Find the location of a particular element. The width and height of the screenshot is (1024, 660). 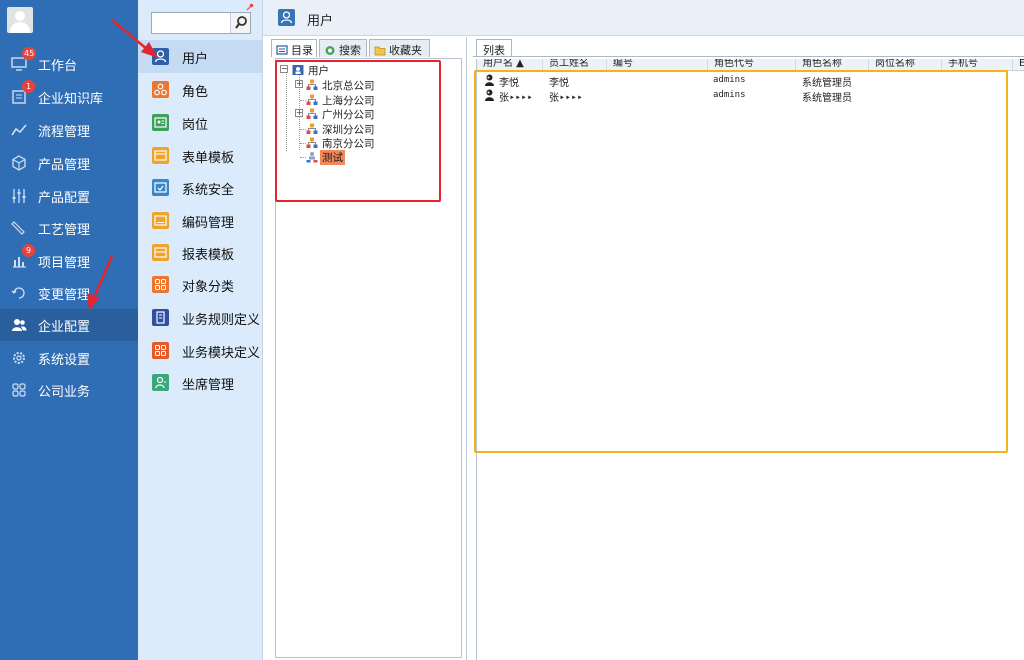

submenu-item-label: 业务模块定义 is located at coordinates (221, 353).